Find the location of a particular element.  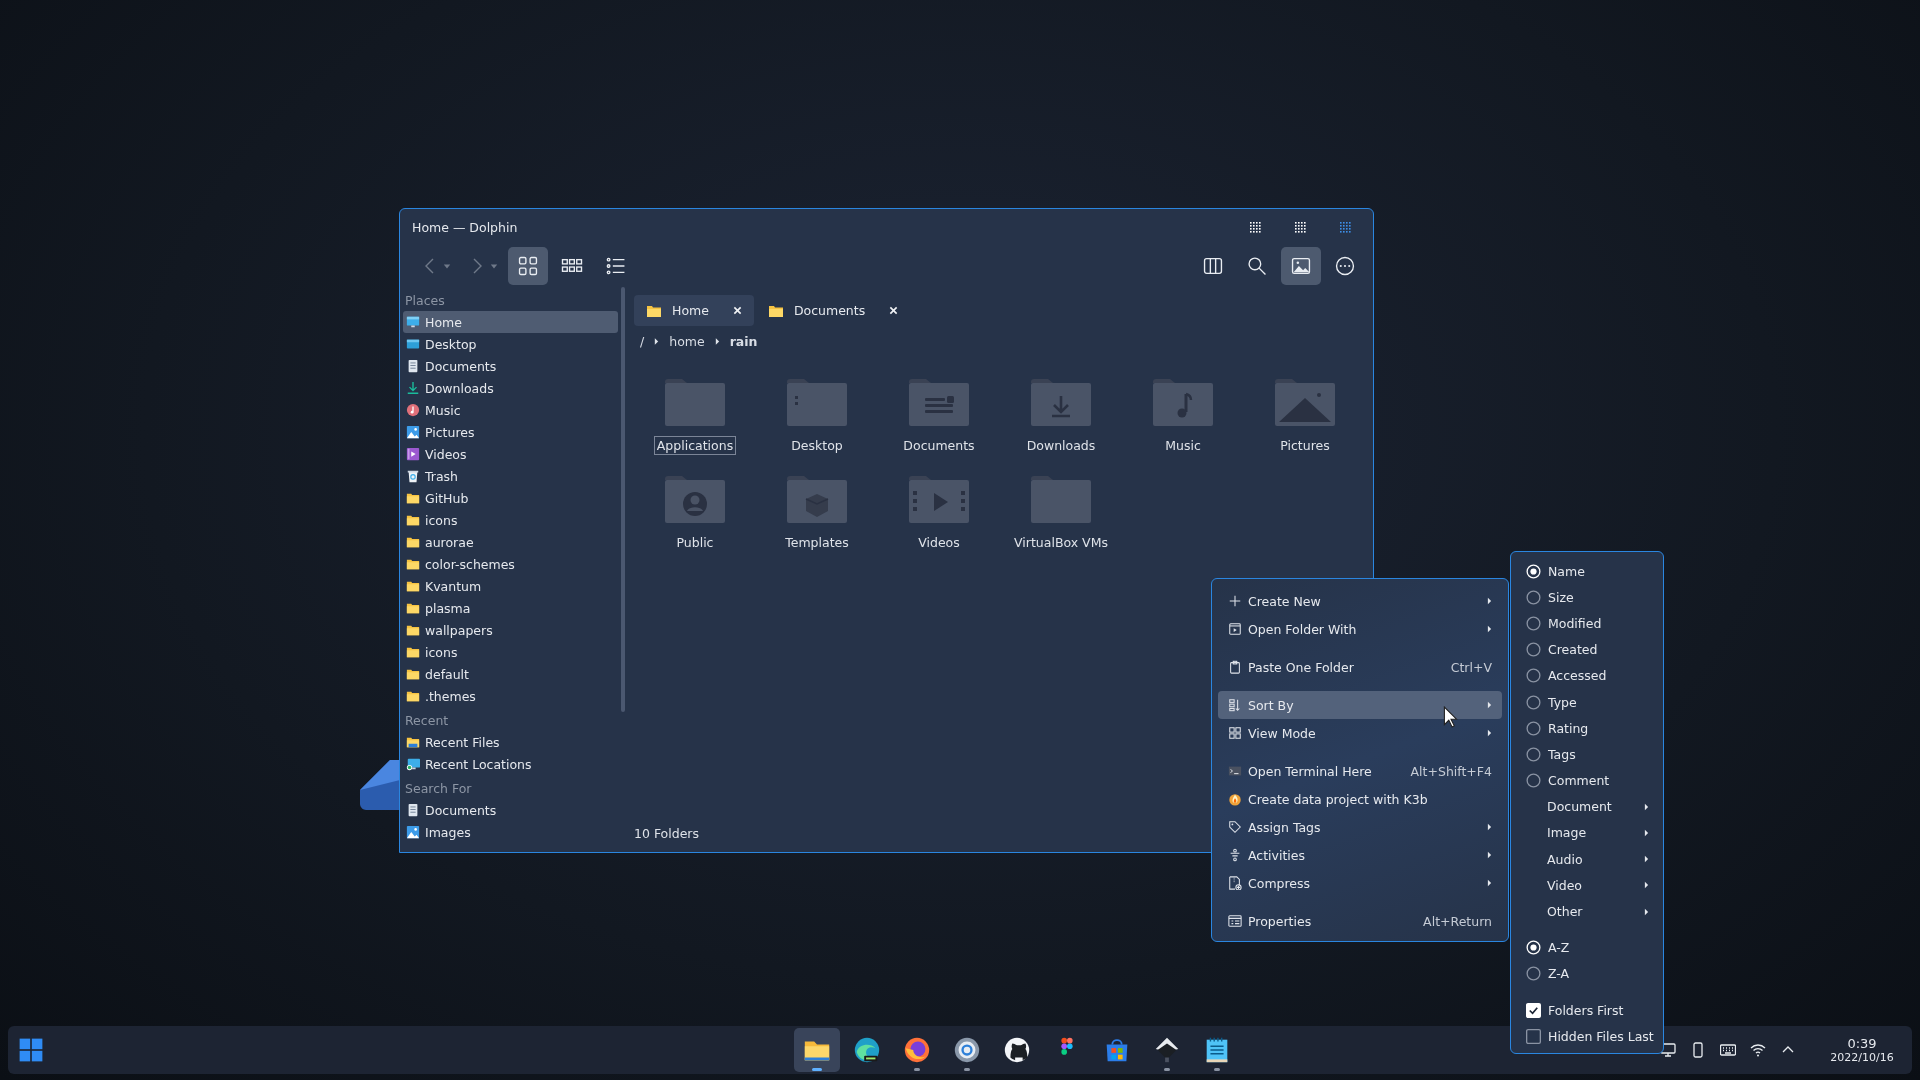

menu-item: Compress is located at coordinates (1360, 883).